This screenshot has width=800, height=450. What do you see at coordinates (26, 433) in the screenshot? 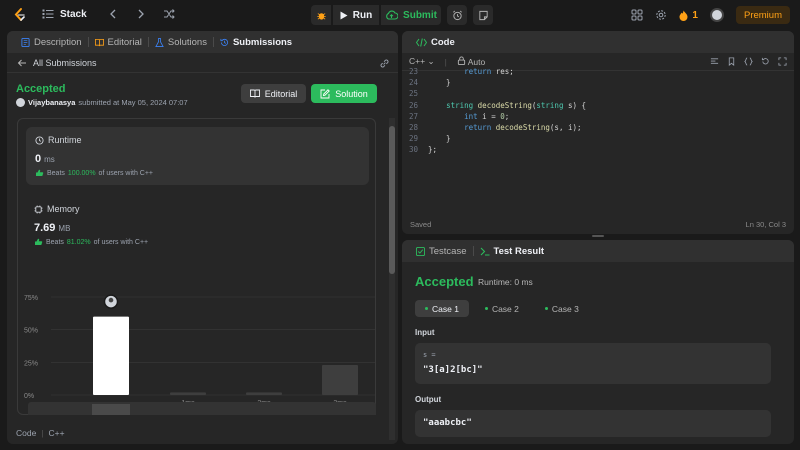
I see `code-label: Code` at bounding box center [26, 433].